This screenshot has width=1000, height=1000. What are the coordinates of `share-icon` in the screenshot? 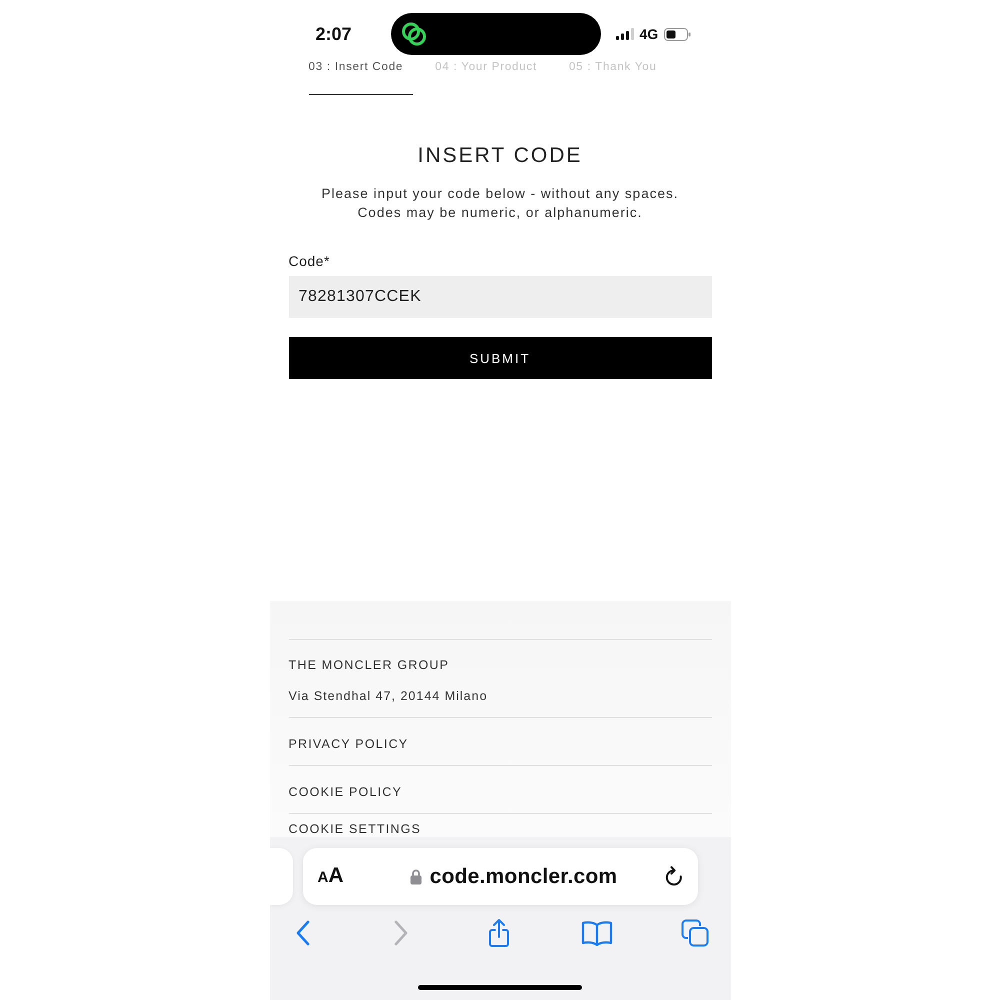 It's located at (498, 933).